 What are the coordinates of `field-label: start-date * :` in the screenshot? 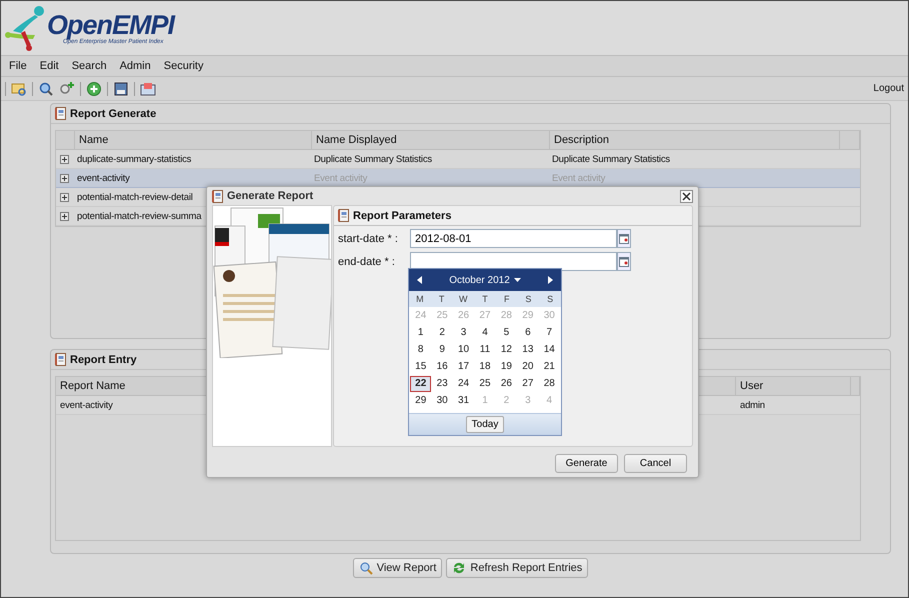 It's located at (368, 238).